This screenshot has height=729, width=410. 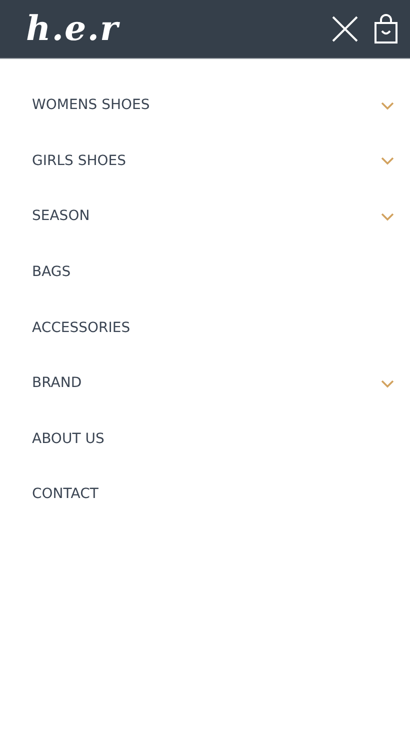 What do you see at coordinates (65, 495) in the screenshot?
I see `menu-item: CONTACT` at bounding box center [65, 495].